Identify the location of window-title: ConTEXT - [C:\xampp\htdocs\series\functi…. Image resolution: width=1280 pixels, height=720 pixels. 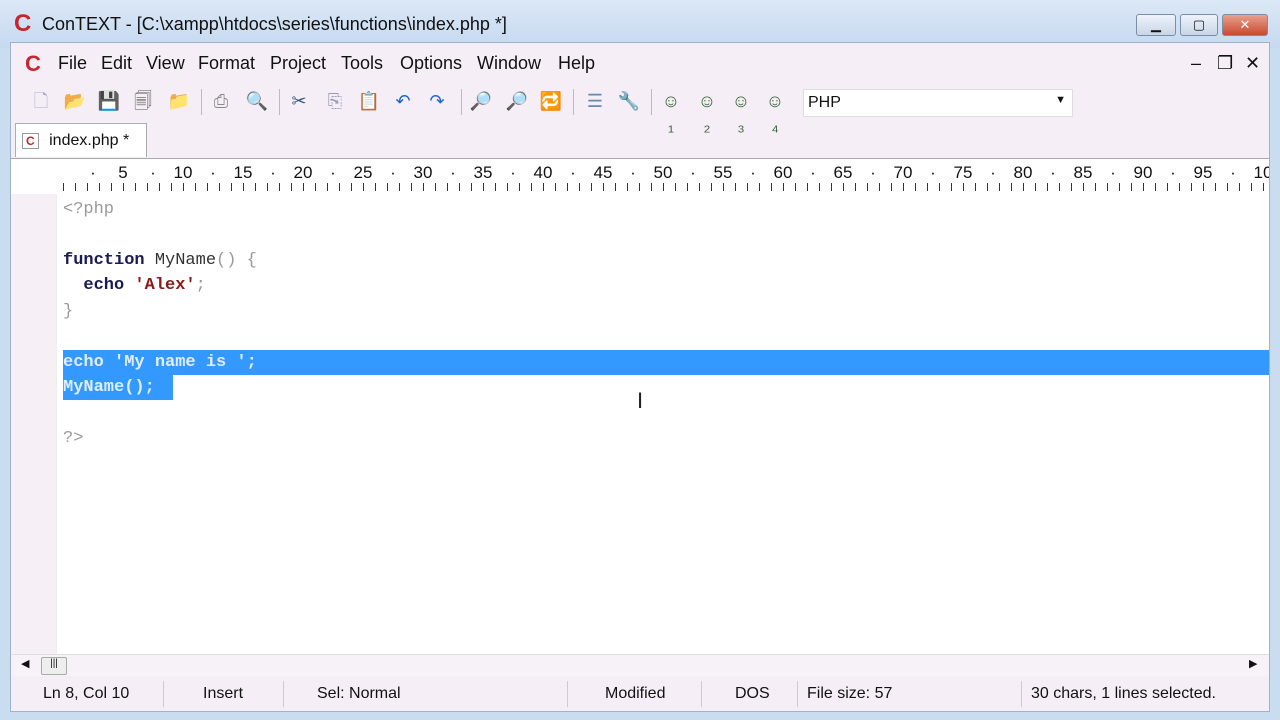
(274, 24).